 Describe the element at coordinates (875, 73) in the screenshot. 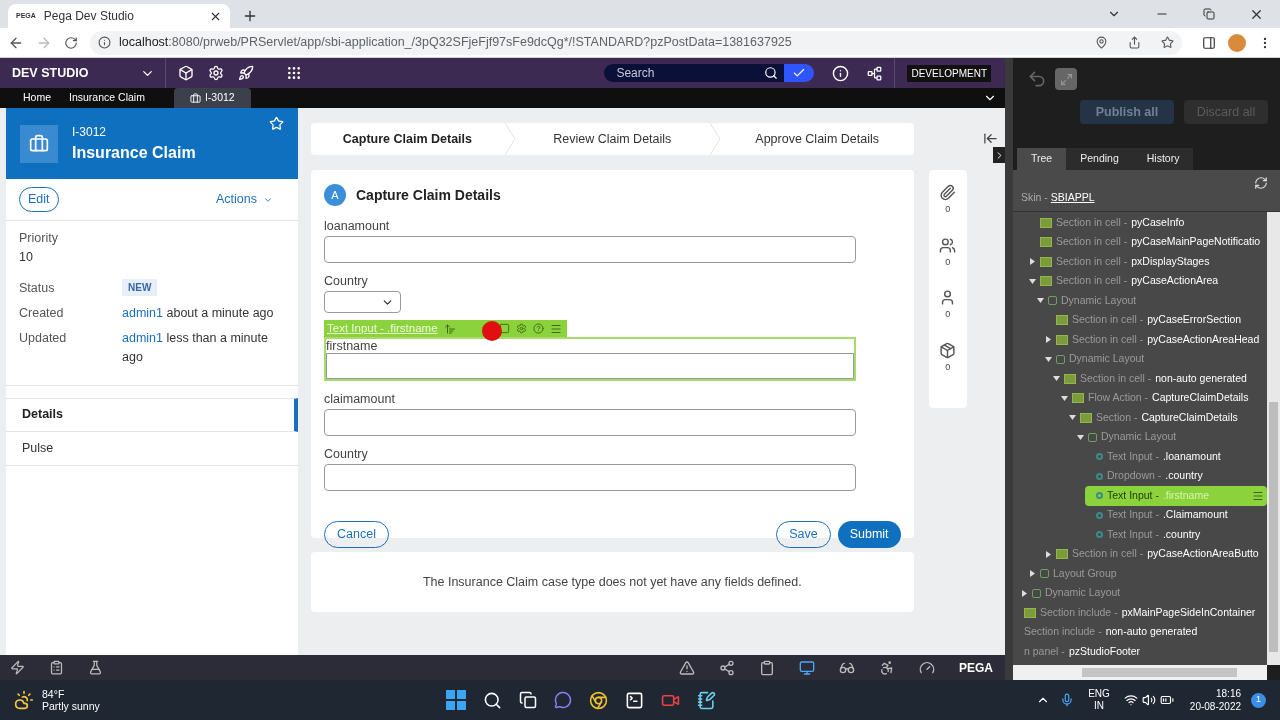

I see `hierarchy-icon` at that location.